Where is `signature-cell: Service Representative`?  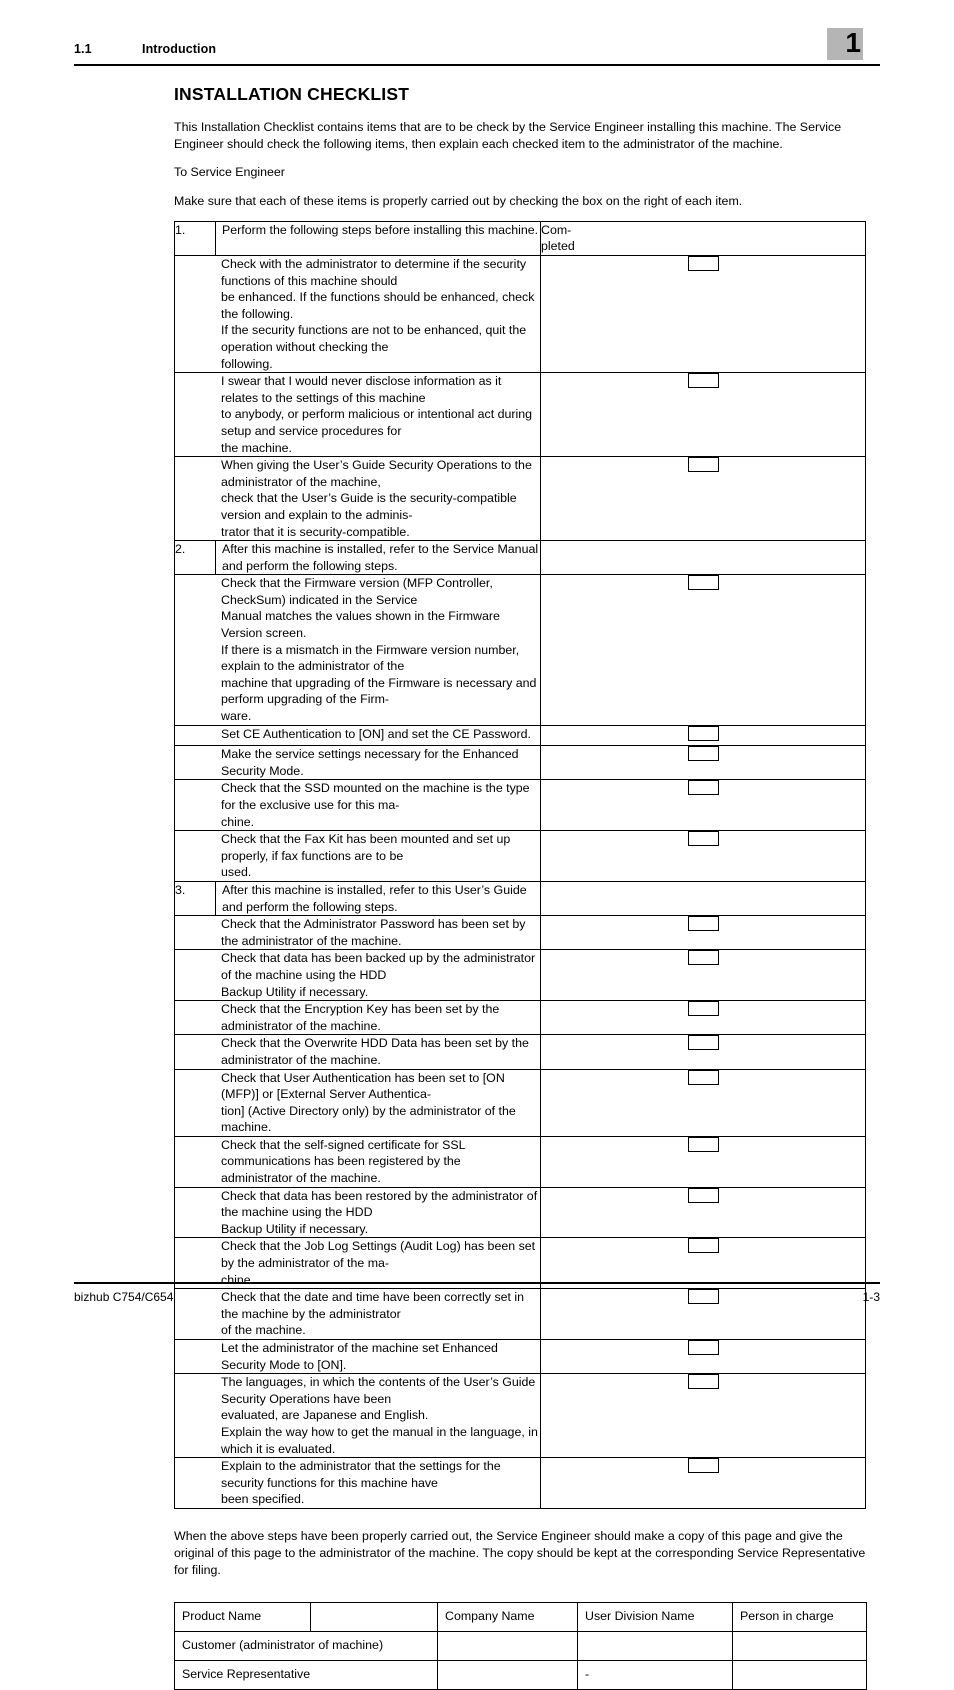 signature-cell: Service Representative is located at coordinates (306, 1674).